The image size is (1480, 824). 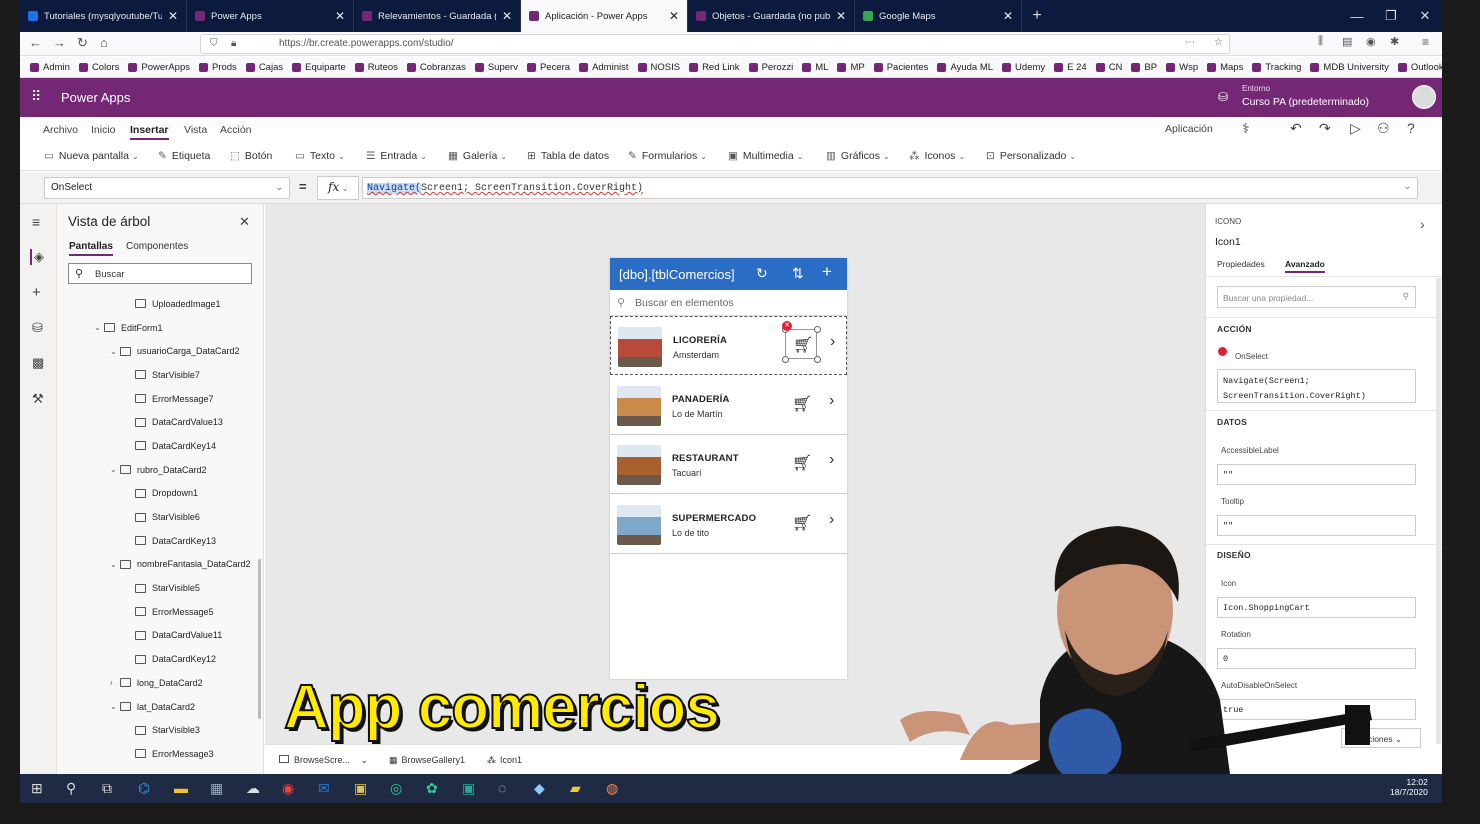 What do you see at coordinates (36, 292) in the screenshot?
I see `insert-icon: +` at bounding box center [36, 292].